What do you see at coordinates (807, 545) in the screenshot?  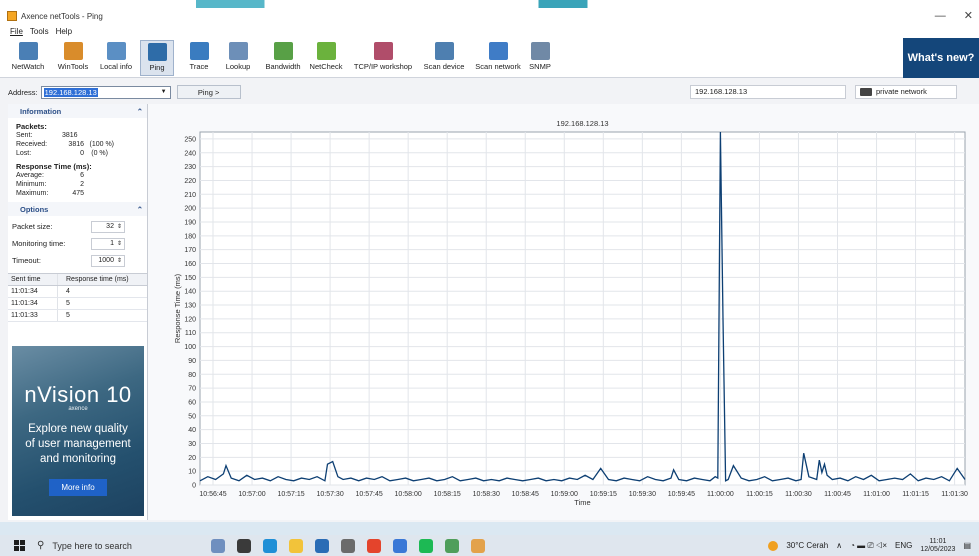 I see `weather-text: 30°C Cerah` at bounding box center [807, 545].